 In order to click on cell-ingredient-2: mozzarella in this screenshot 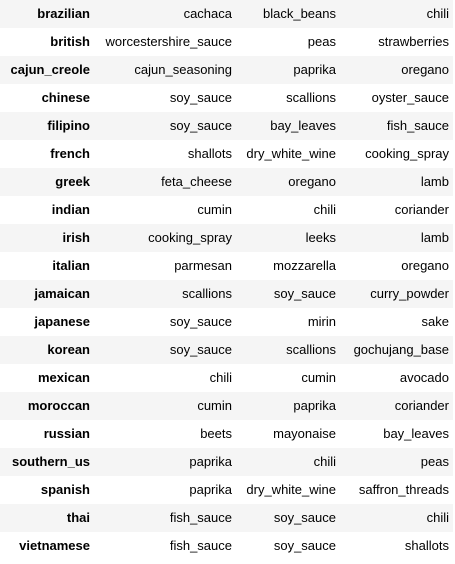, I will do `click(304, 265)`.